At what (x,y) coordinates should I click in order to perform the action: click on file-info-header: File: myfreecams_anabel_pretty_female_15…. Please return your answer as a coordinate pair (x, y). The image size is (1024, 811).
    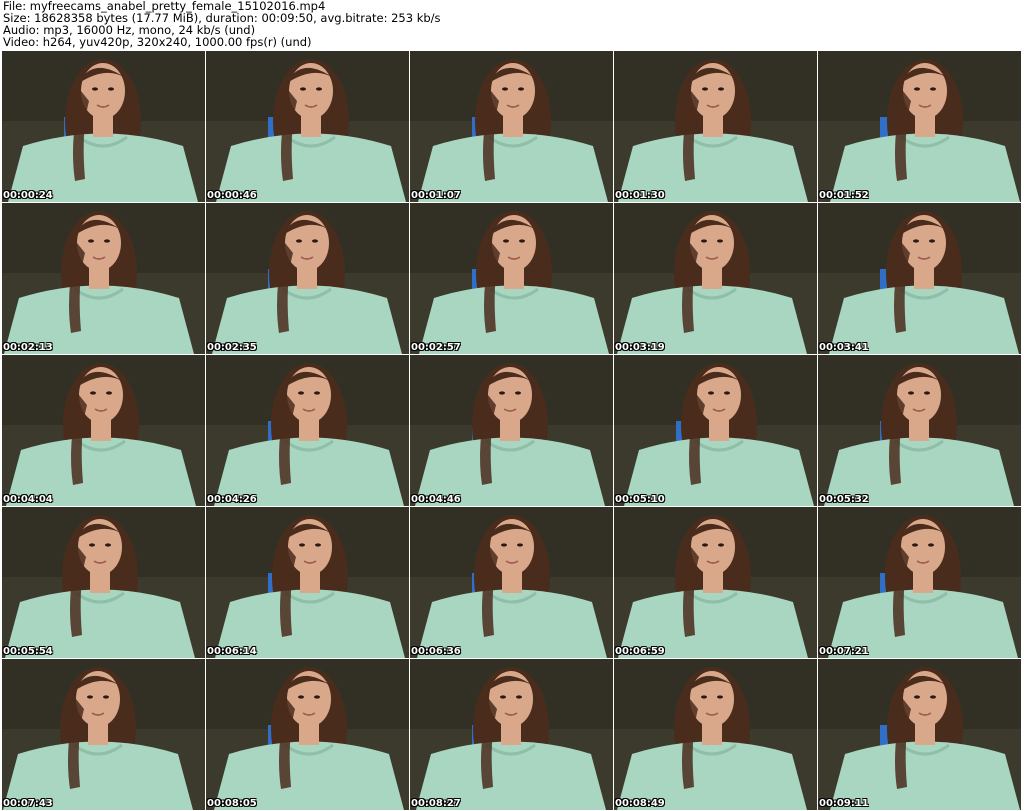
    Looking at the image, I should click on (512, 25).